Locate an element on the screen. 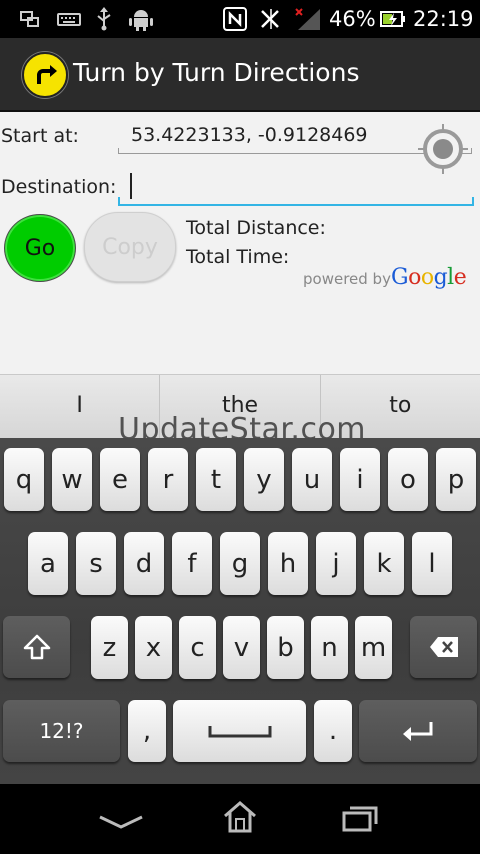  status-bar: 46% 22:19 is located at coordinates (240, 19).